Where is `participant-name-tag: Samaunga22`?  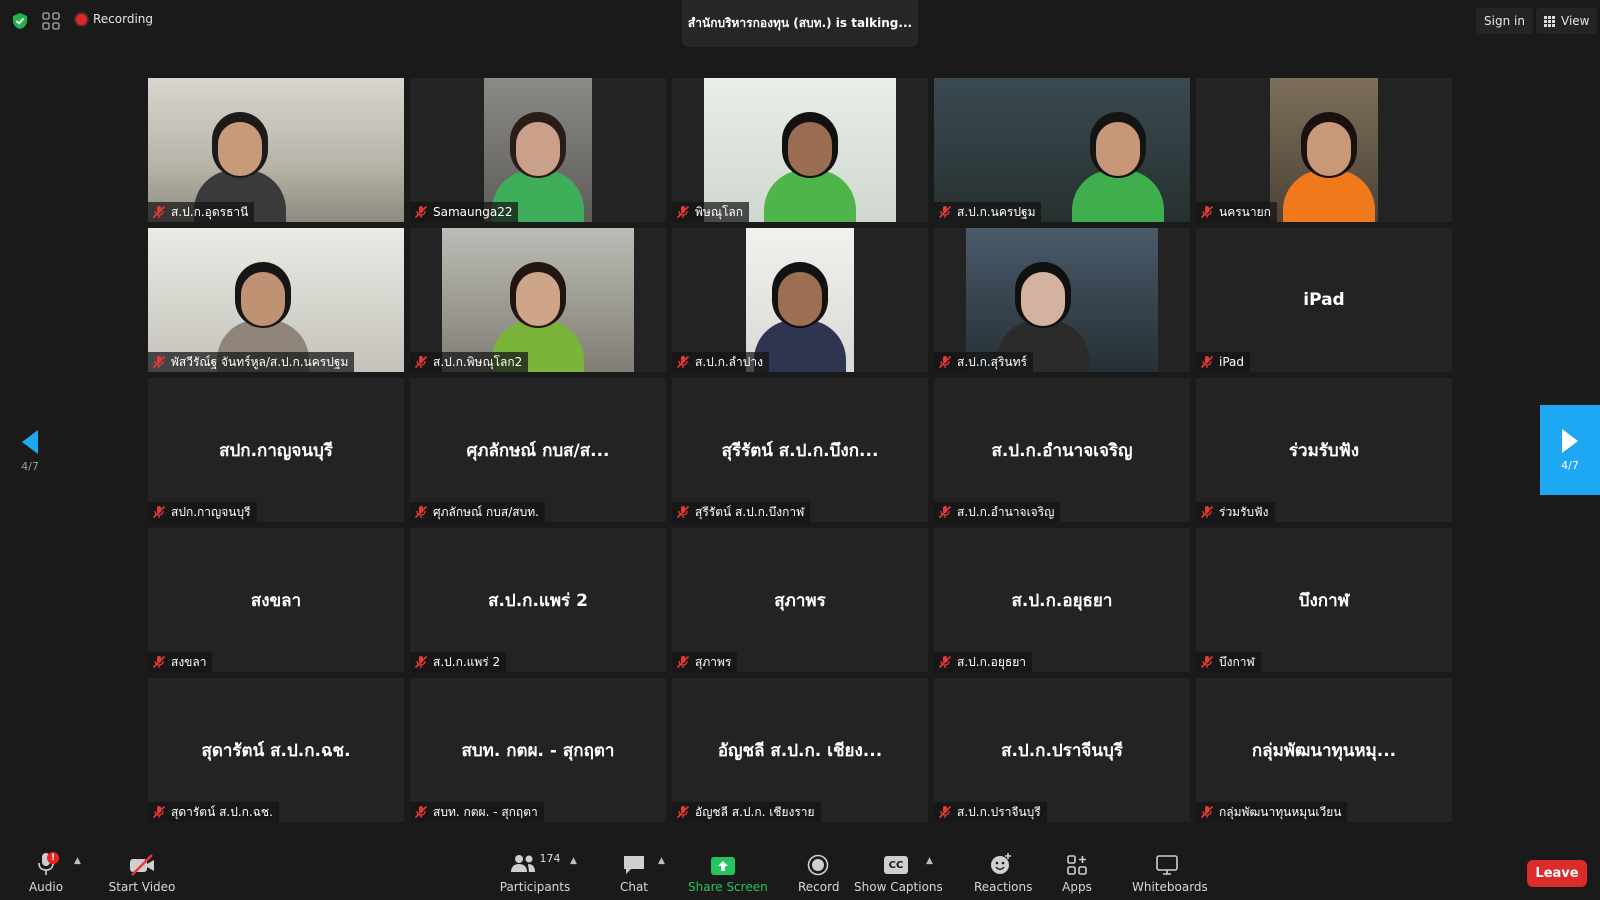
participant-name-tag: Samaunga22 is located at coordinates (464, 212).